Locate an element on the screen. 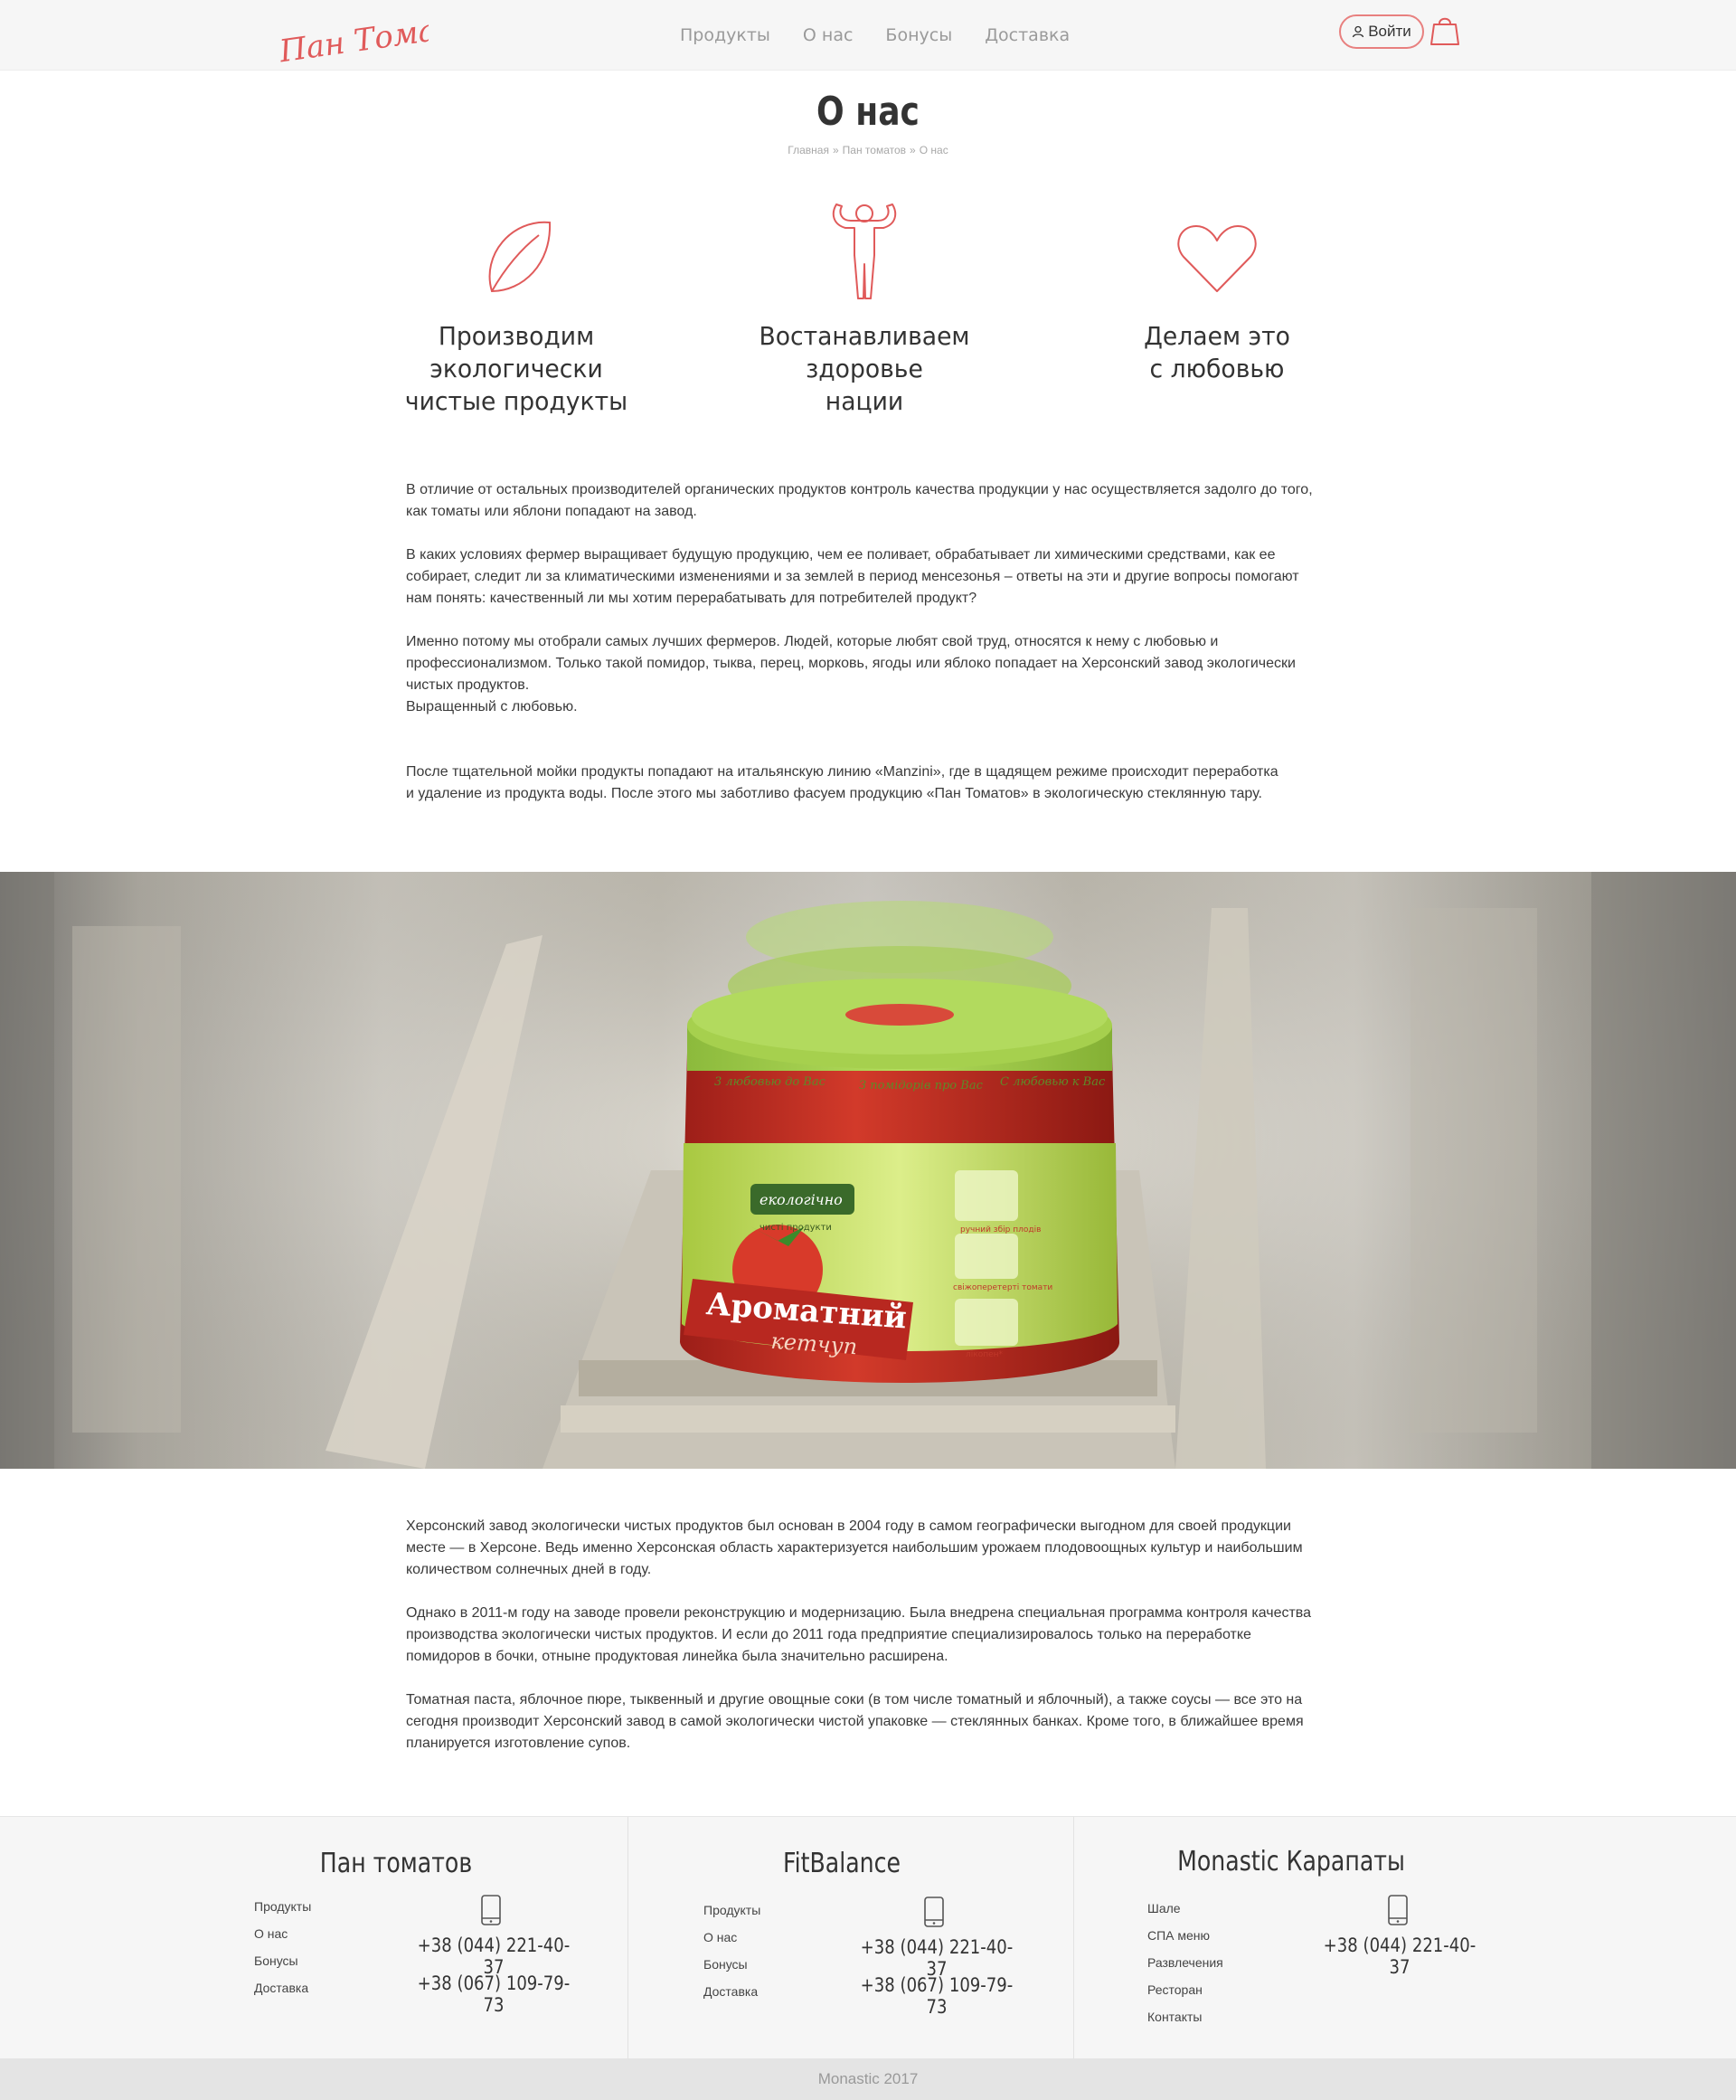  nav-item-bonuses: Бонусы is located at coordinates (919, 35).